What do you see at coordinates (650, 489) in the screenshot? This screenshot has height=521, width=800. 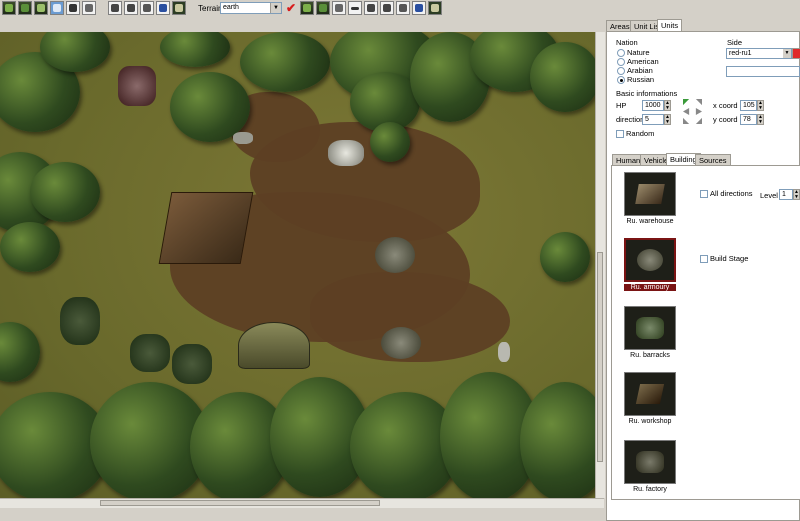 I see `building-name: Ru. factory` at bounding box center [650, 489].